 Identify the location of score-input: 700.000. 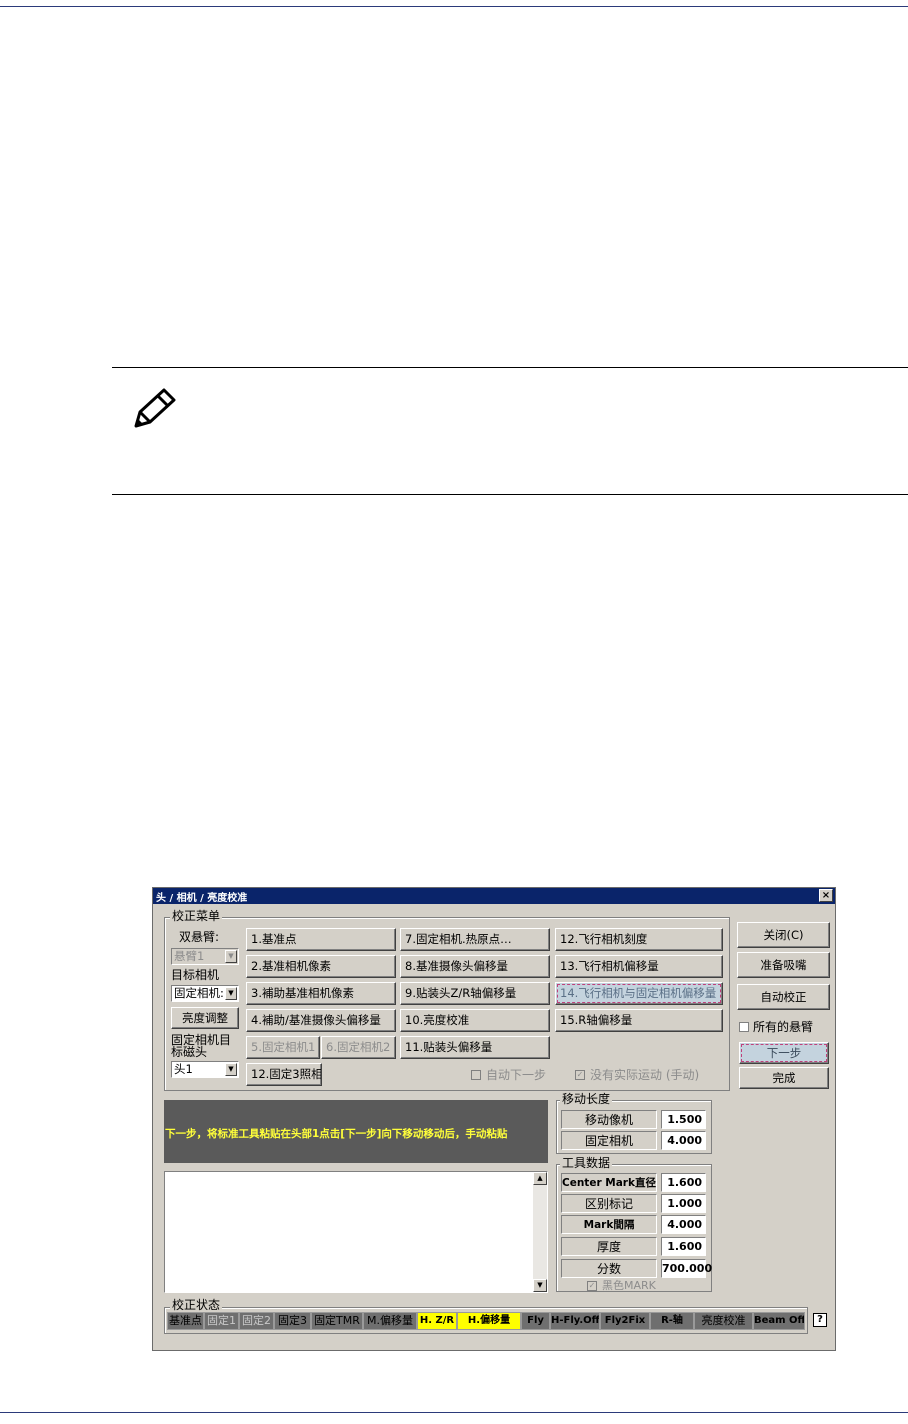
(686, 1268).